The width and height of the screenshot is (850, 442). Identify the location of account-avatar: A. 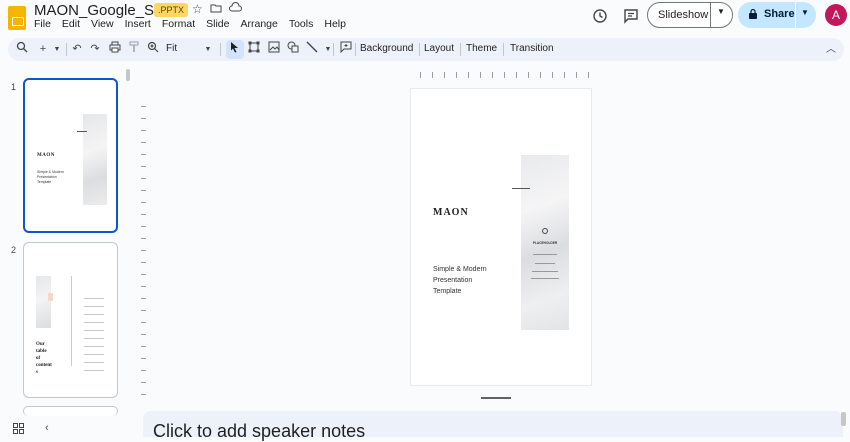
(836, 15).